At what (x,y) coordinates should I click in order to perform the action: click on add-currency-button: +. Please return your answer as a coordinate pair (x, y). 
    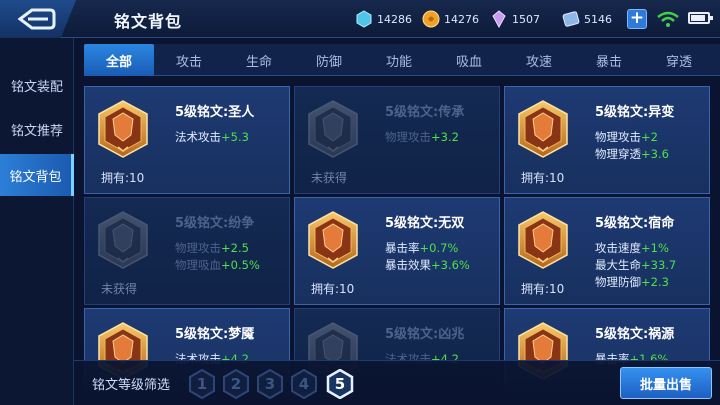
    Looking at the image, I should click on (637, 19).